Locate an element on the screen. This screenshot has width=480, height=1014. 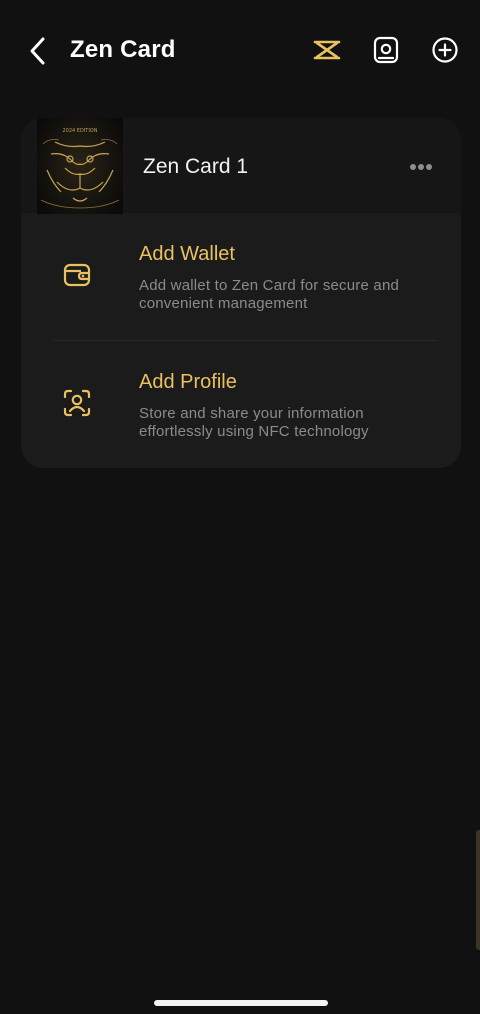
more-dots-icon is located at coordinates (421, 167).